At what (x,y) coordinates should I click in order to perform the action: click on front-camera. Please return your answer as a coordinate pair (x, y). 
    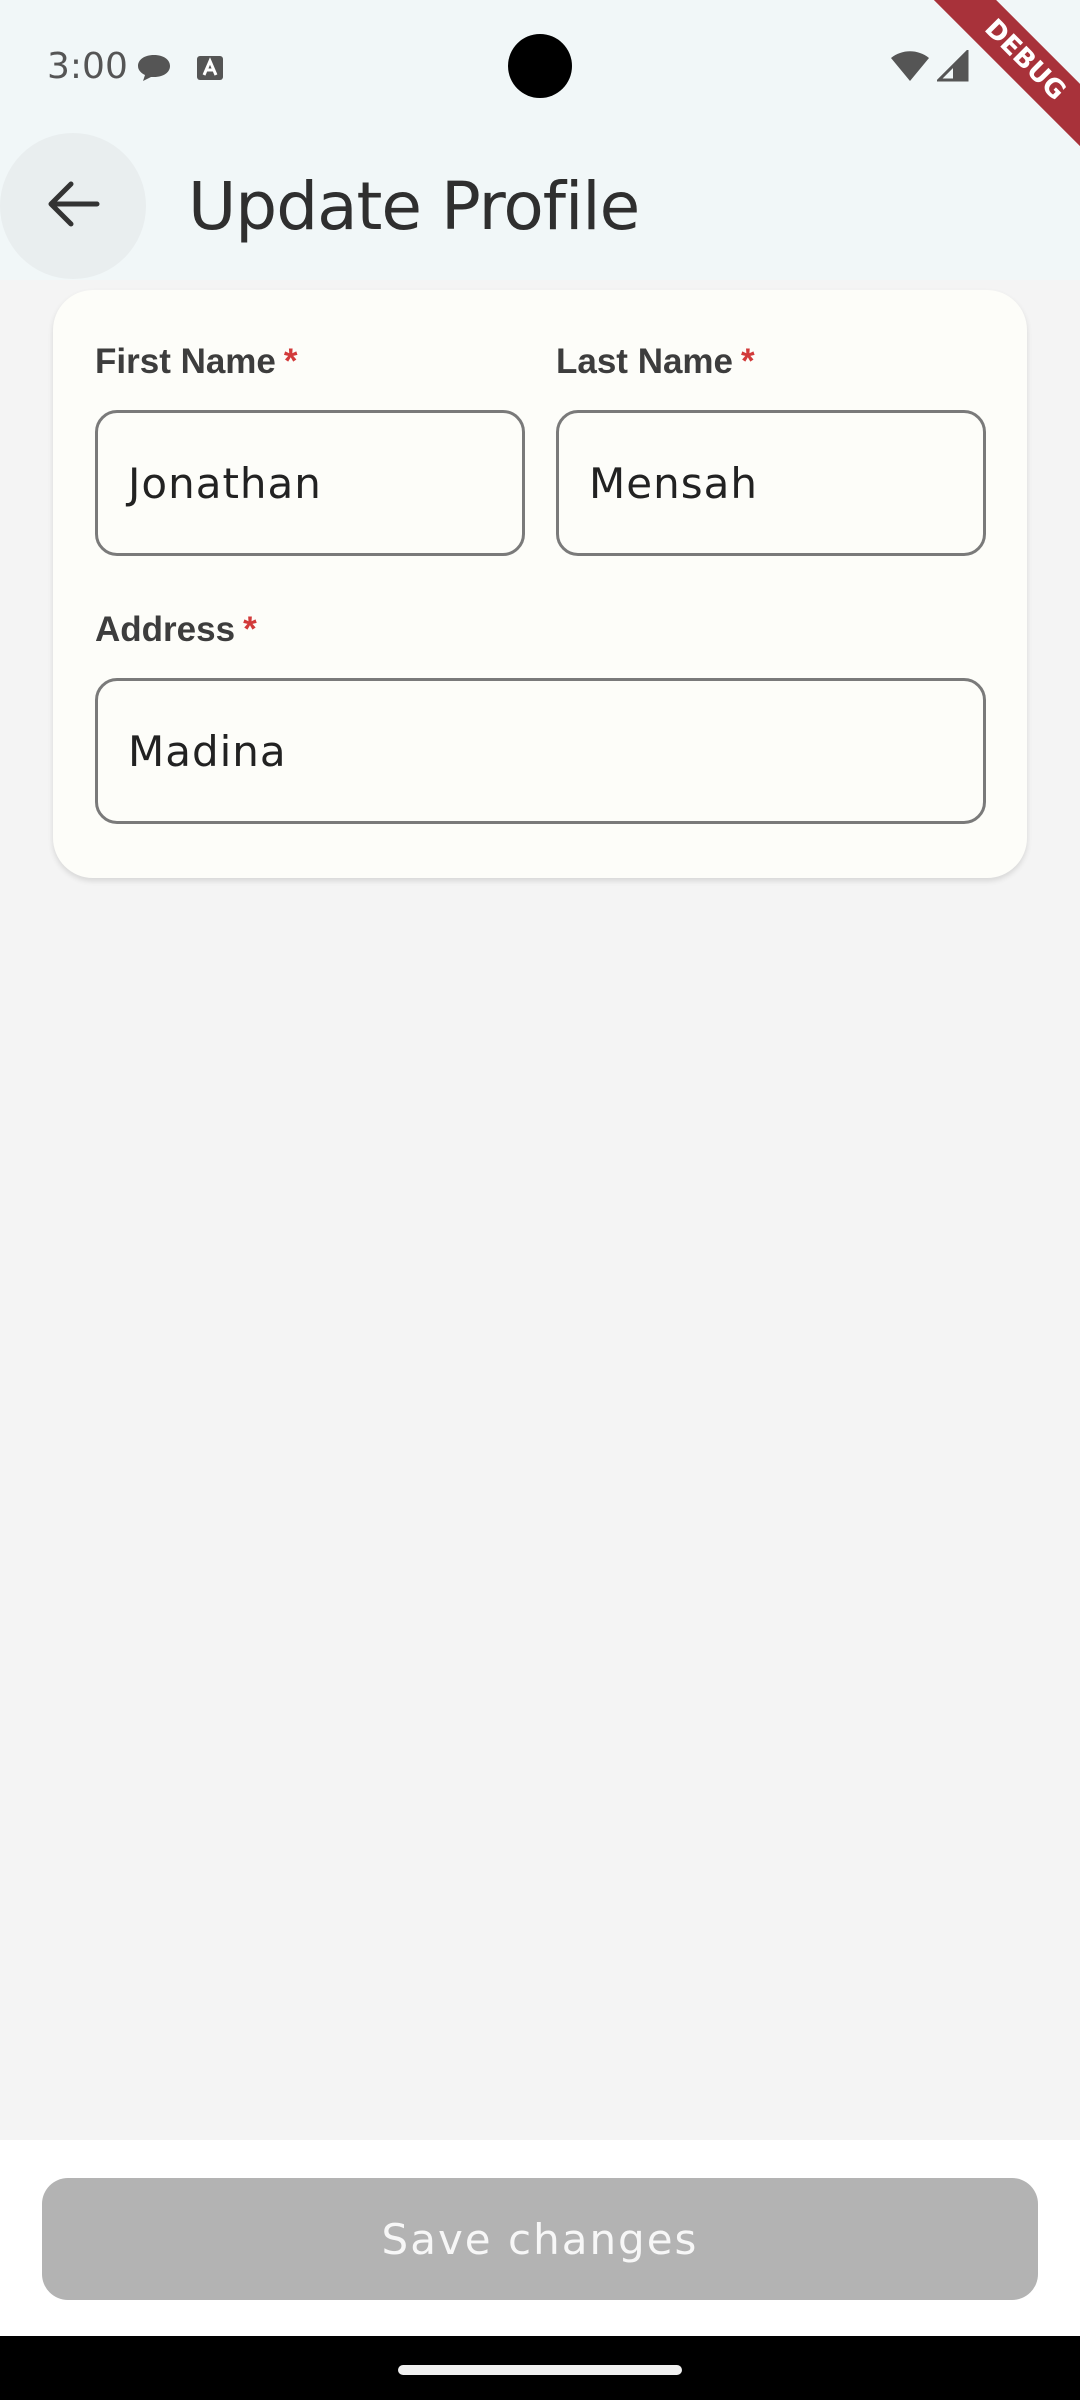
    Looking at the image, I should click on (540, 66).